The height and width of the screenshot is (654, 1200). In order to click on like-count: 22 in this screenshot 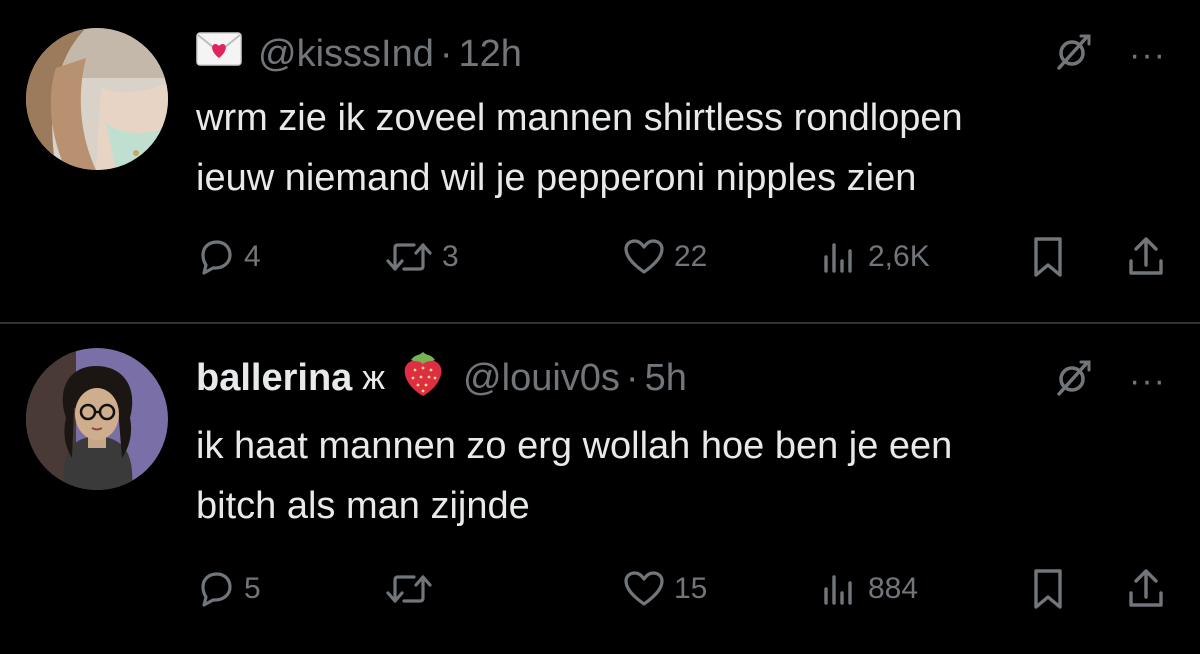, I will do `click(691, 256)`.